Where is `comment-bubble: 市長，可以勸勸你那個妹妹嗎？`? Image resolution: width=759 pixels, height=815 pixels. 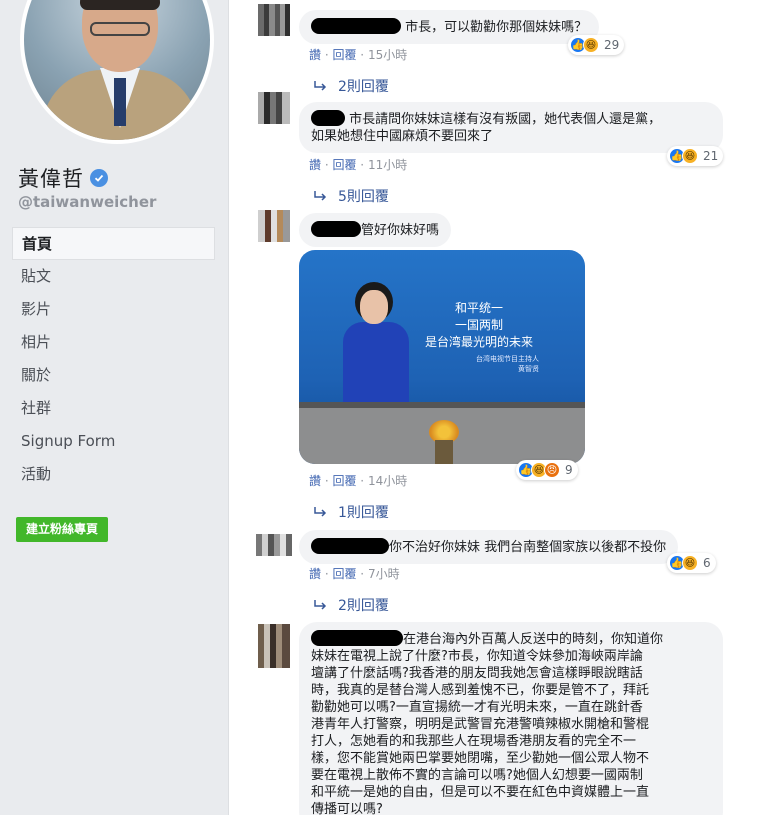 comment-bubble: 市長，可以勸勸你那個妹妹嗎？ is located at coordinates (449, 27).